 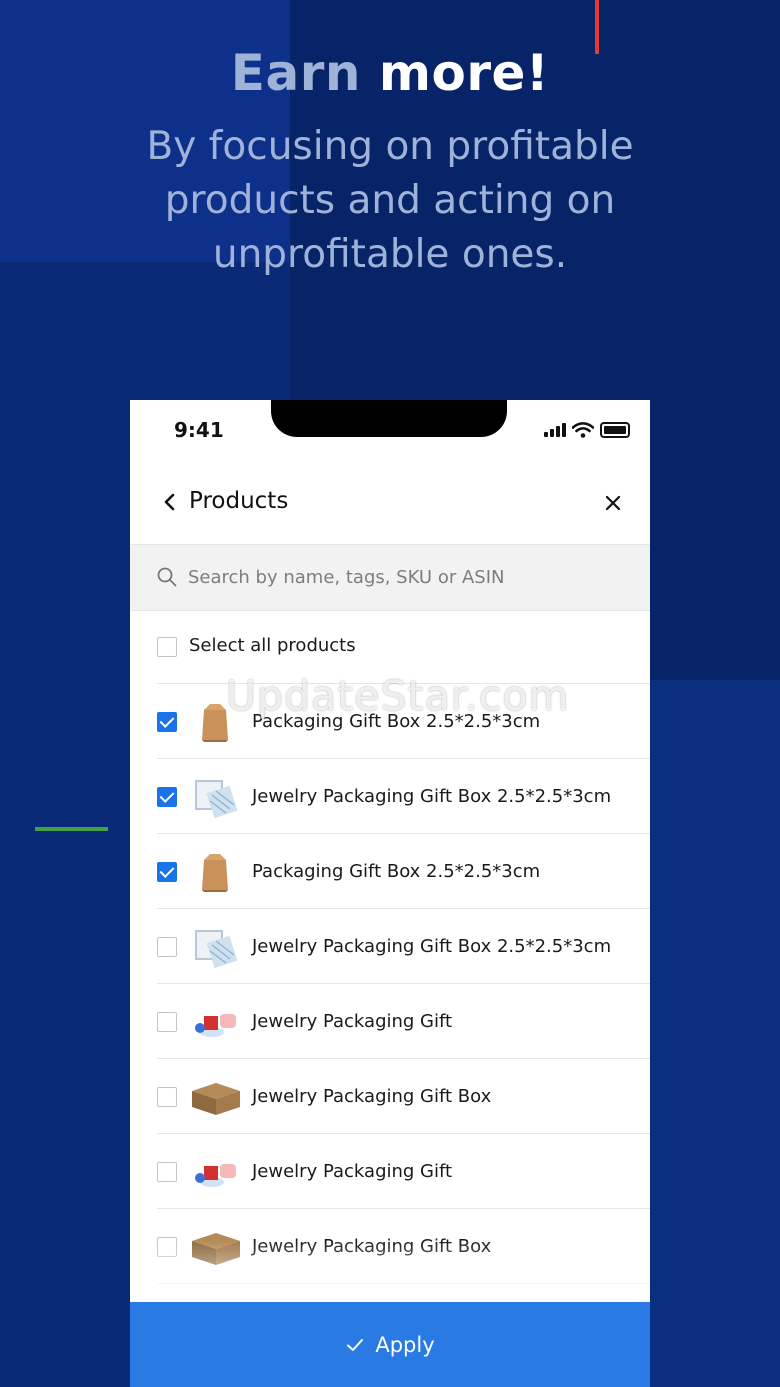 I want to click on green-accent-line, so click(x=71, y=829).